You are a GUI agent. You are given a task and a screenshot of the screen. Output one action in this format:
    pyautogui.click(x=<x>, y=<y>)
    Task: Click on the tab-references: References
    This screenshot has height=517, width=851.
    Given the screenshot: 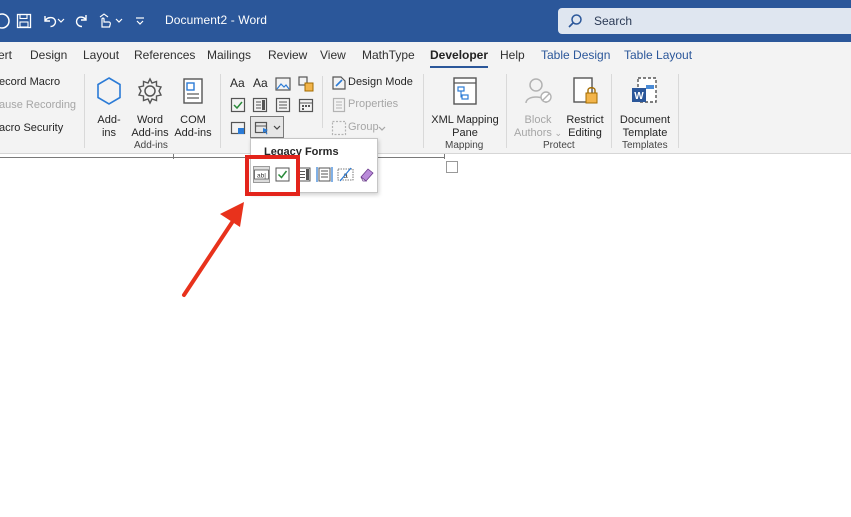 What is the action you would take?
    pyautogui.click(x=164, y=55)
    